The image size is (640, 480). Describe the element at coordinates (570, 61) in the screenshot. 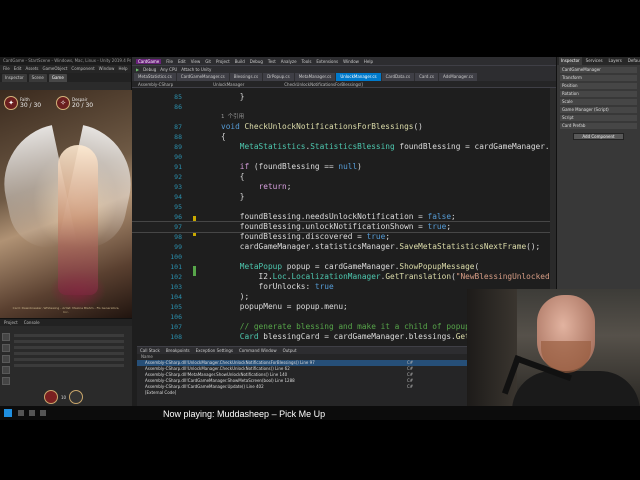

I see `inspector-tab: Inspector` at that location.